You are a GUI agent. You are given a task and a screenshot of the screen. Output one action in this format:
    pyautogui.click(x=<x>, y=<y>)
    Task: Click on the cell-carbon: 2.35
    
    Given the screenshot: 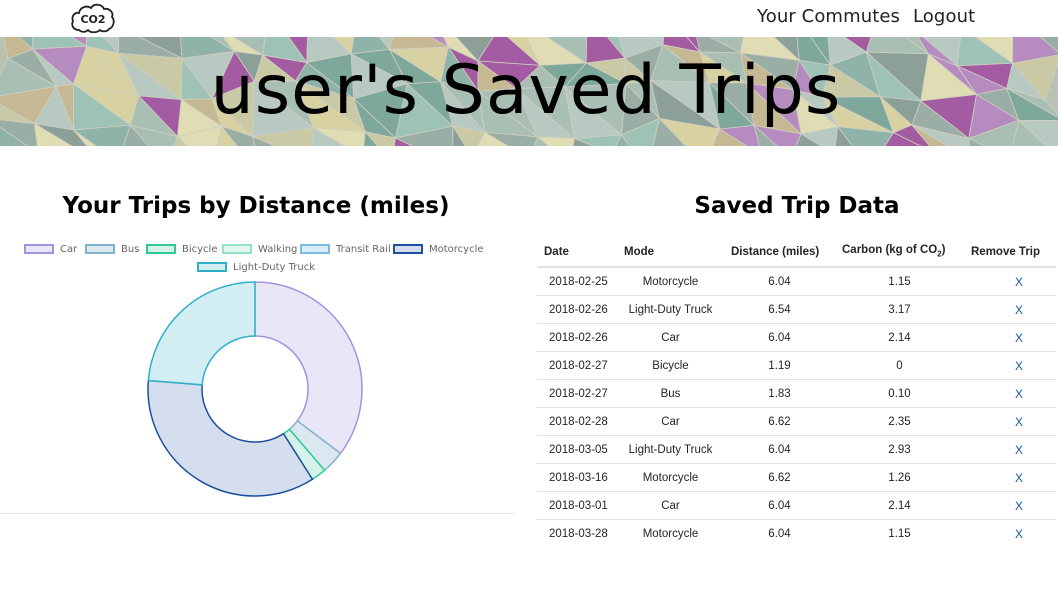 What is the action you would take?
    pyautogui.click(x=899, y=421)
    